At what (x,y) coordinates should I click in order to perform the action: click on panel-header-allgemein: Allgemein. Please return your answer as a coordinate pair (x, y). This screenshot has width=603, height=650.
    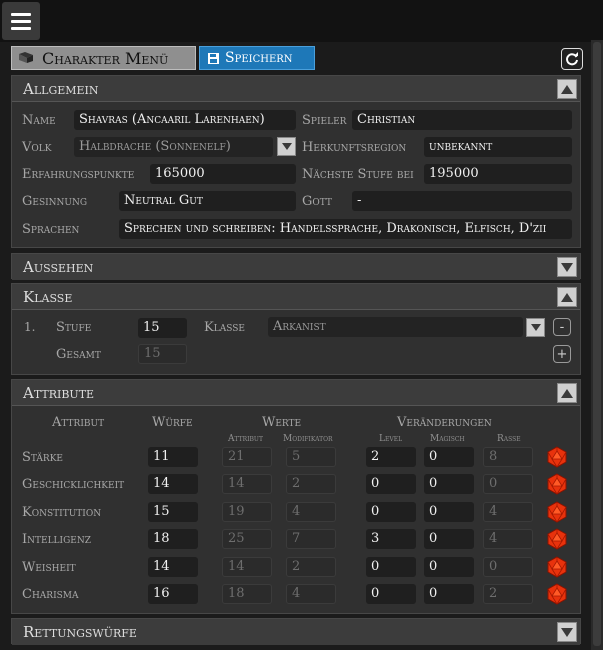
    Looking at the image, I should click on (296, 89).